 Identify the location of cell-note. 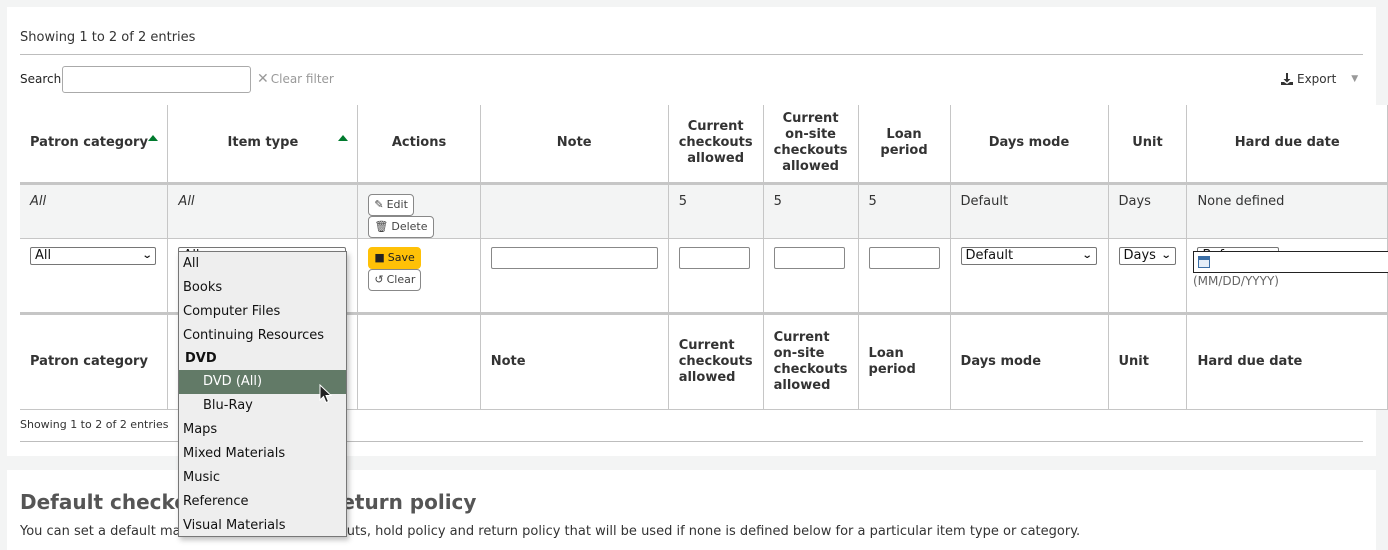
(574, 211).